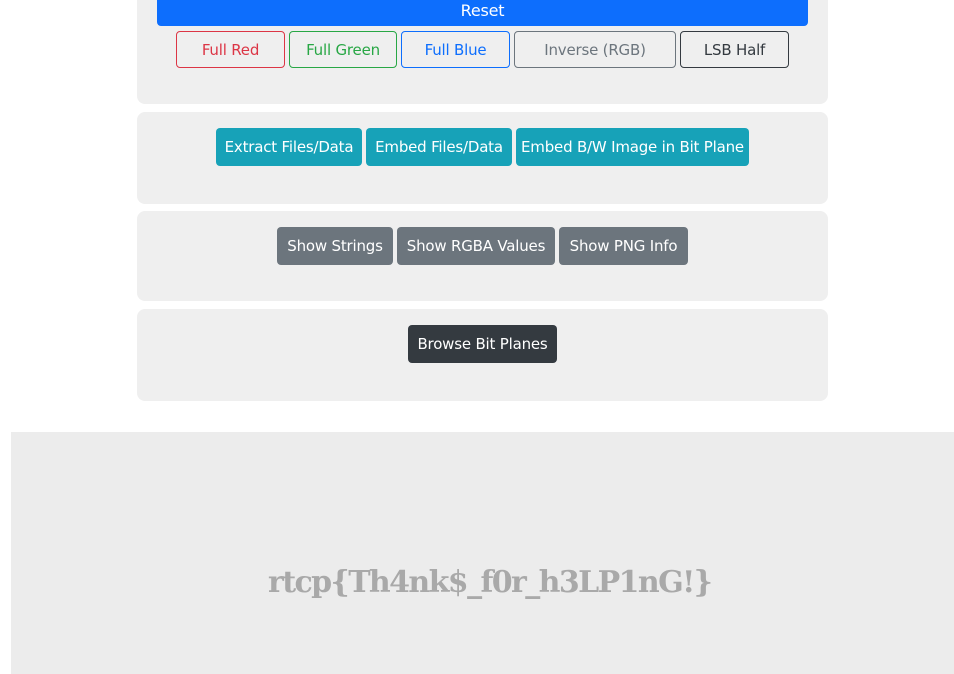 The width and height of the screenshot is (954, 674). Describe the element at coordinates (734, 49) in the screenshot. I see `lsb-half-button: LSB Half` at that location.